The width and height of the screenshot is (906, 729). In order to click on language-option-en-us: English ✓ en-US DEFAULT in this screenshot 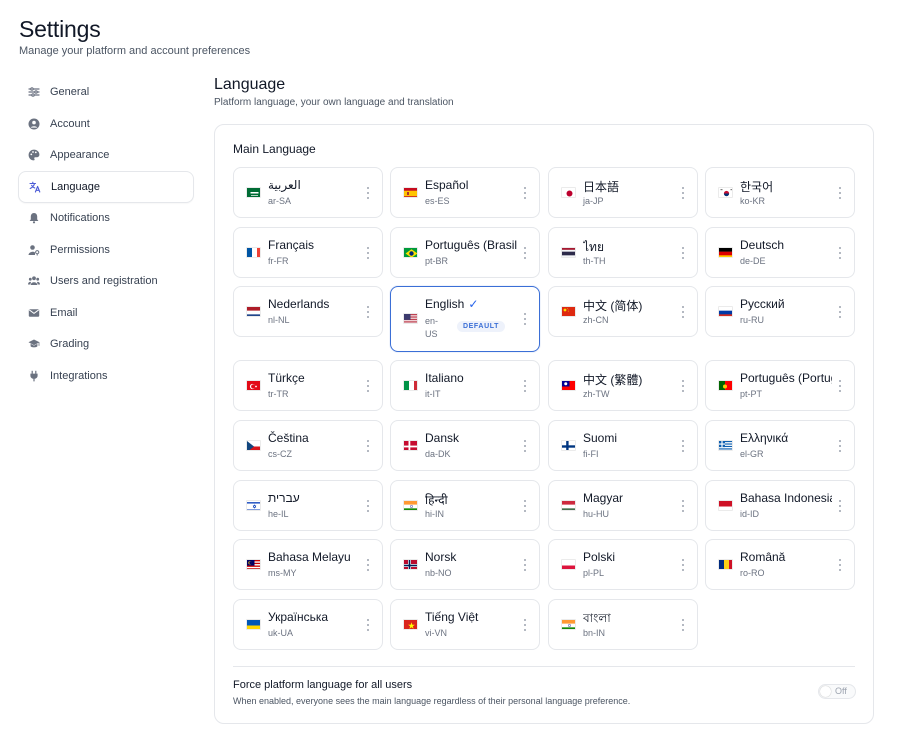, I will do `click(465, 319)`.